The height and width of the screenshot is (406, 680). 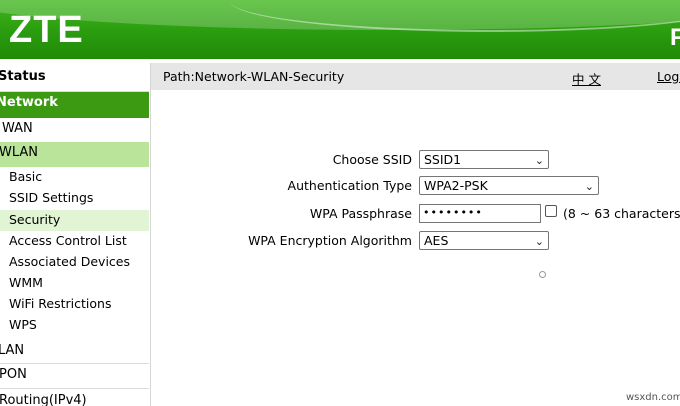 What do you see at coordinates (340, 29) in the screenshot?
I see `header-banner: ZTE F` at bounding box center [340, 29].